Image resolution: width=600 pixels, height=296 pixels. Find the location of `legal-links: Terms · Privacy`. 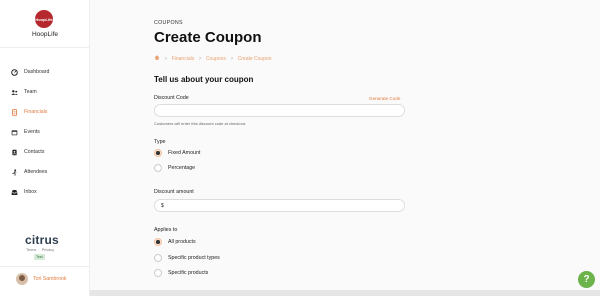

legal-links: Terms · Privacy is located at coordinates (40, 250).